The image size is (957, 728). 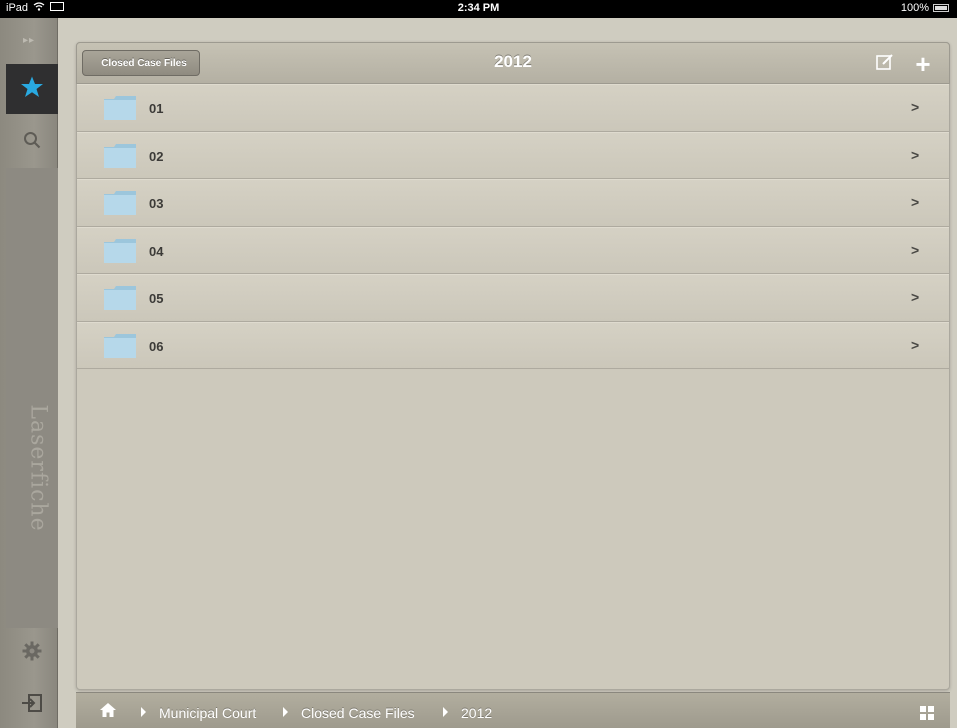 I want to click on folder-name: 03, so click(x=156, y=203).